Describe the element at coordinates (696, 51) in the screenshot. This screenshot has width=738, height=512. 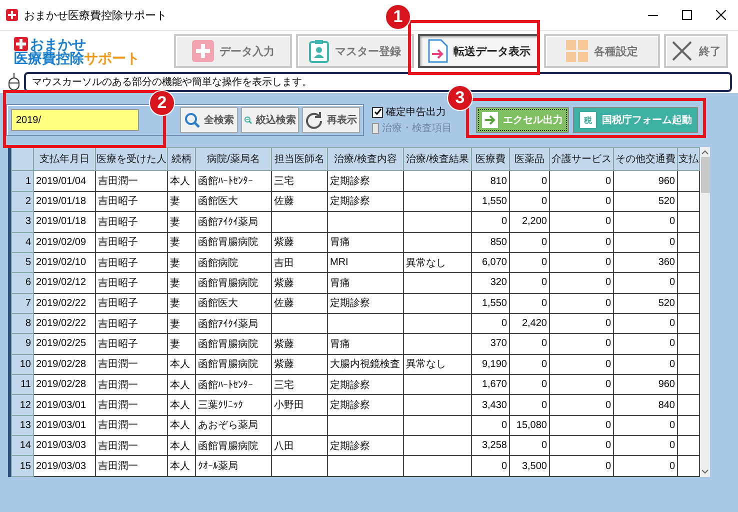
I see `toolbar-button: 終了` at that location.